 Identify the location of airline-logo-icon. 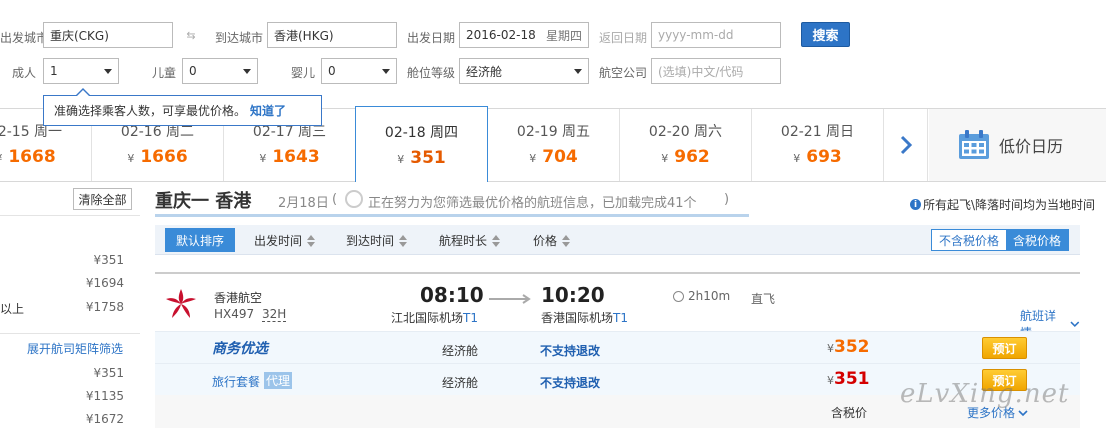
(181, 304).